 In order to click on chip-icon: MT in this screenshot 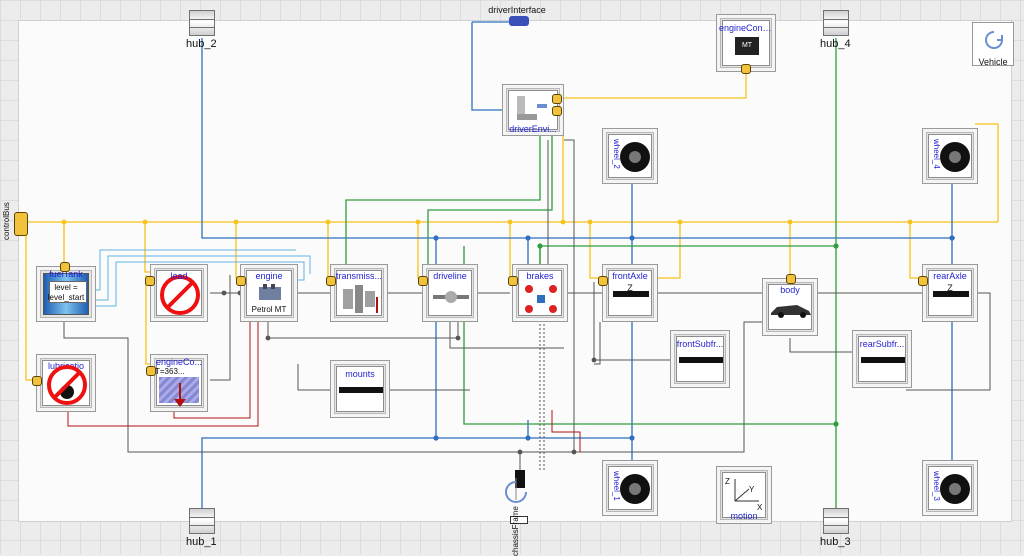, I will do `click(747, 46)`.